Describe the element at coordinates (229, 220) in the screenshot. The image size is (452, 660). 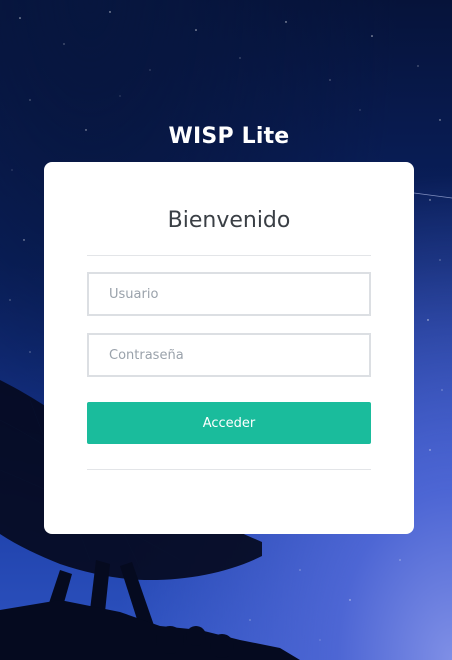
I see `welcome-heading: Bienvenido` at that location.